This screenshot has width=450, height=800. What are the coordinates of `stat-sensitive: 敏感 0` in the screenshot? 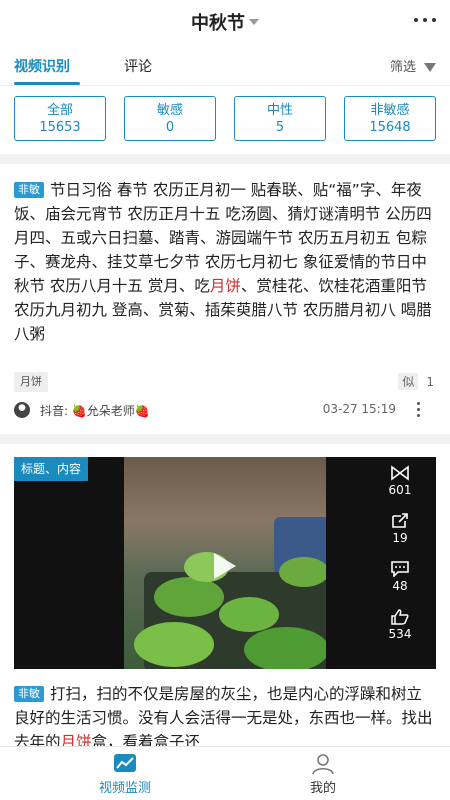 It's located at (170, 118).